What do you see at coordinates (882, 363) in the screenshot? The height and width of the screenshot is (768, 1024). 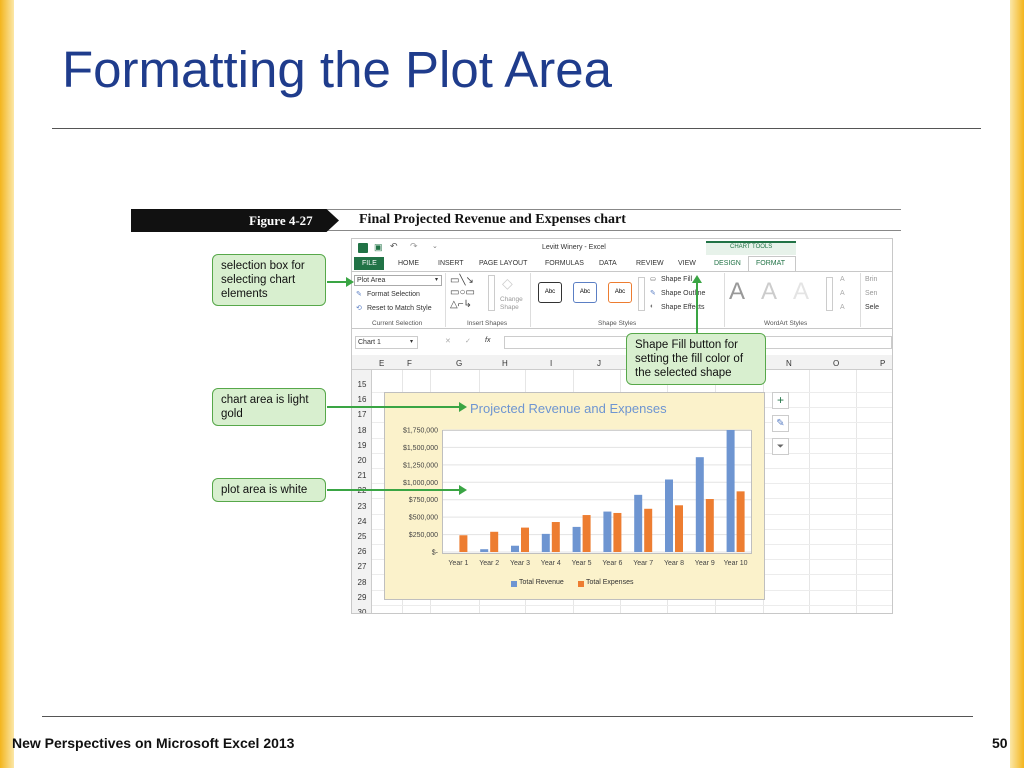 I see `column-header-p: P` at bounding box center [882, 363].